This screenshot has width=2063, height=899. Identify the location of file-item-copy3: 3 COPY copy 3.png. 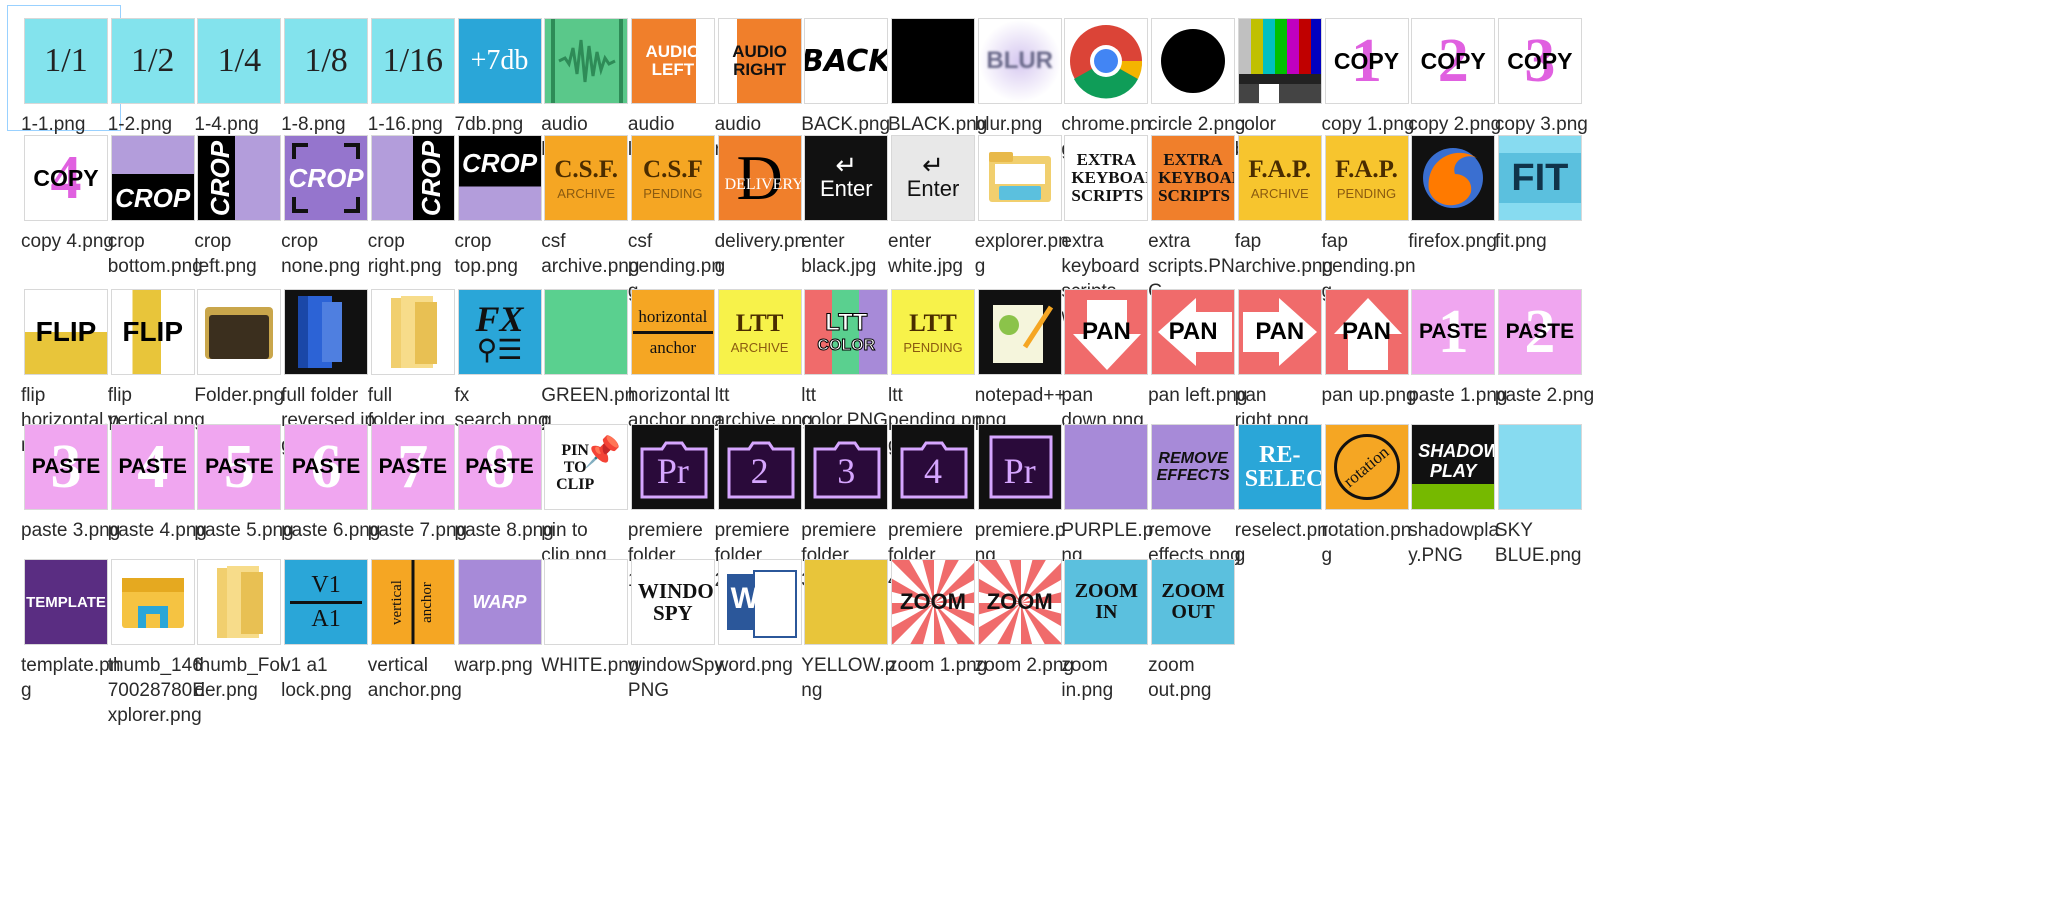
(1539, 71).